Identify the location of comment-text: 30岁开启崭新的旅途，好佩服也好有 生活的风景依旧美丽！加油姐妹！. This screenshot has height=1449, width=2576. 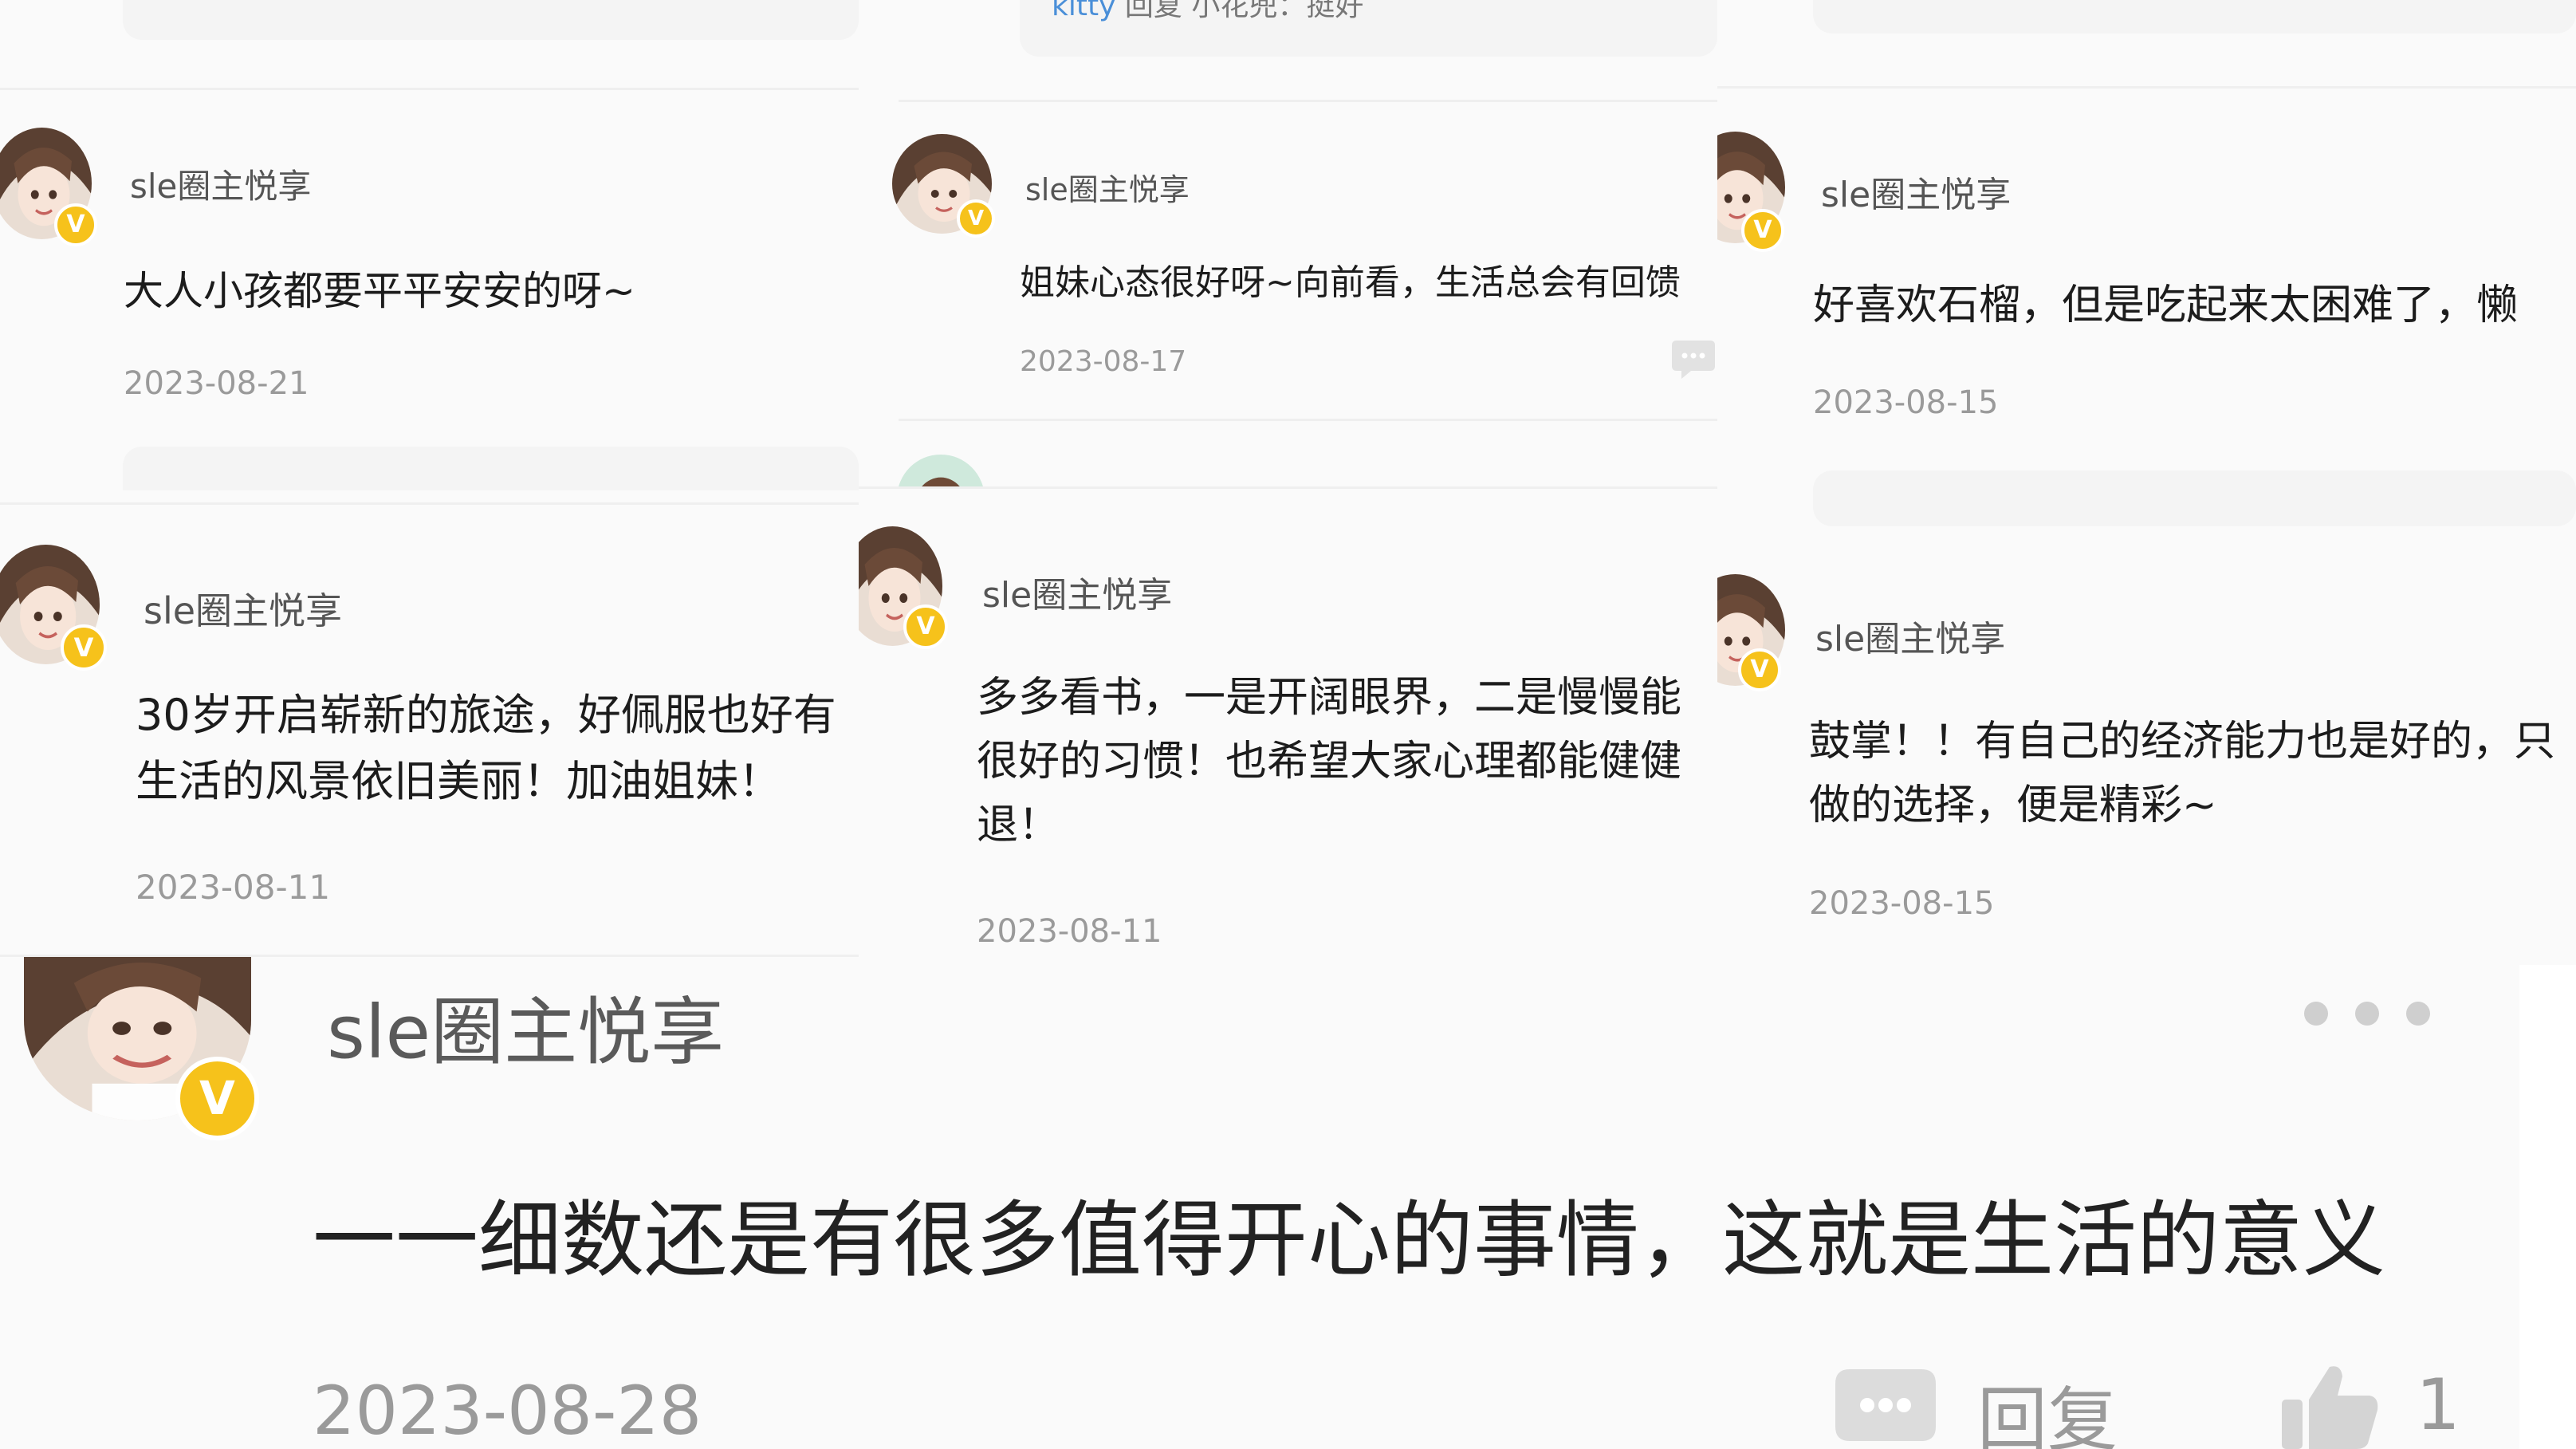
(498, 748).